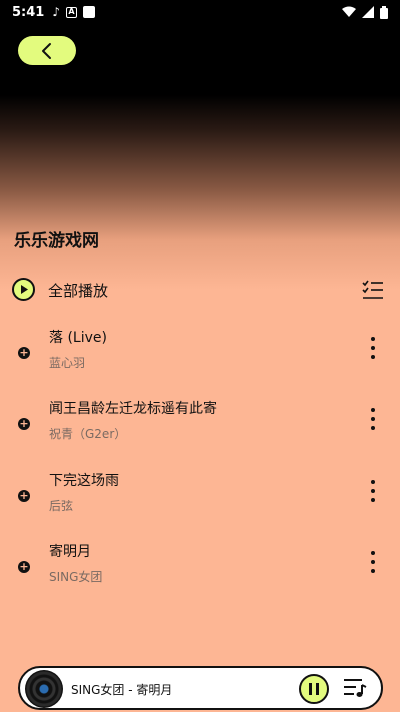  What do you see at coordinates (384, 12) in the screenshot?
I see `battery-icon` at bounding box center [384, 12].